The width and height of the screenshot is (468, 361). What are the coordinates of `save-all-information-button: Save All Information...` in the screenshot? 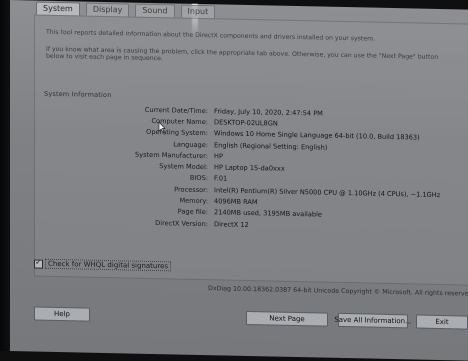 It's located at (373, 320).